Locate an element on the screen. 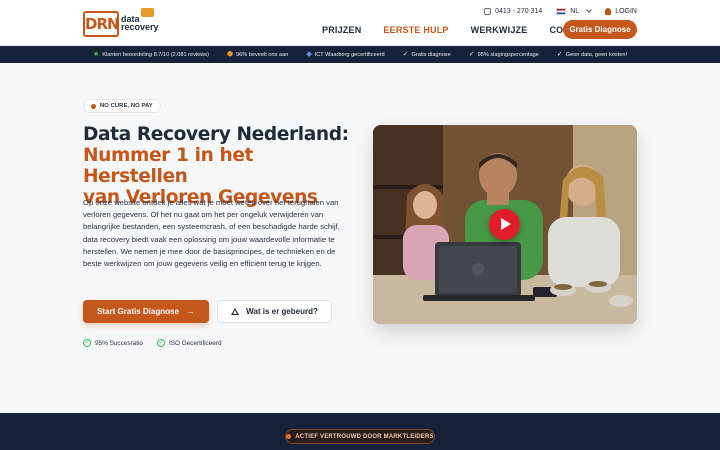 The image size is (720, 450). nav-item-prijzen: PRIJZEN is located at coordinates (341, 30).